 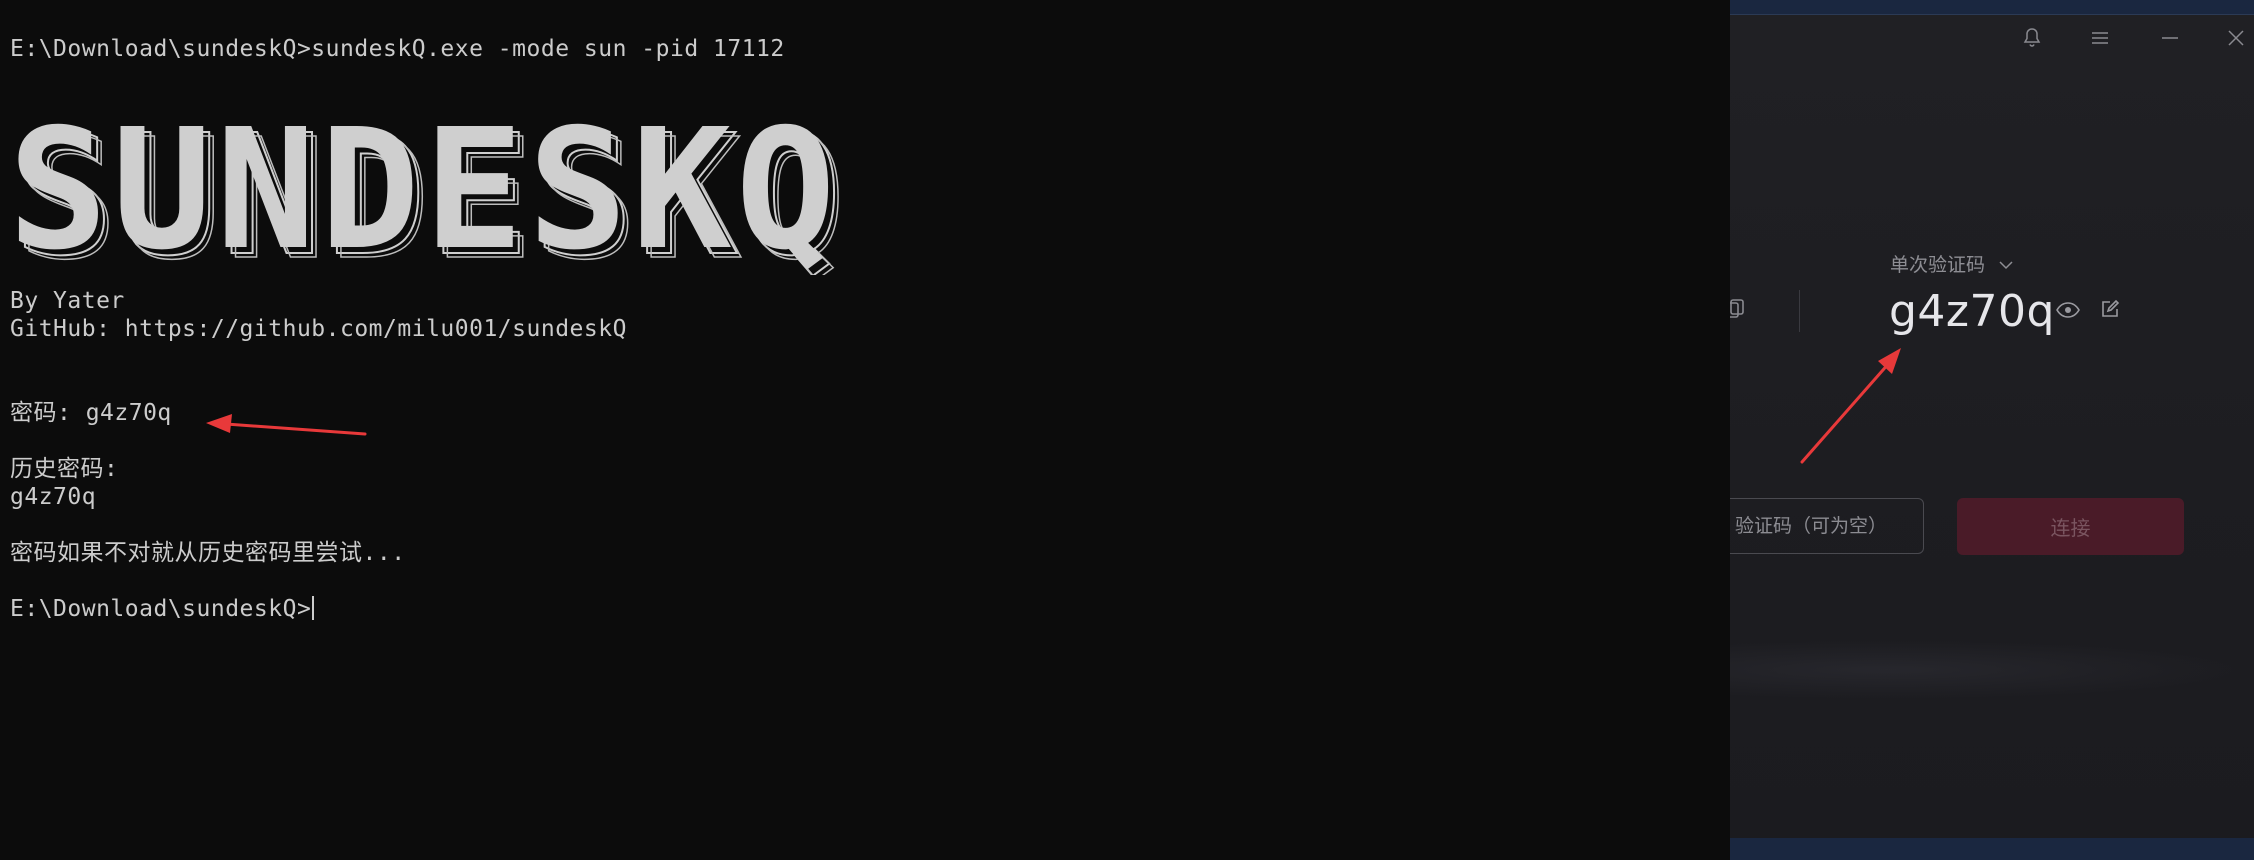 I want to click on sundeskq-banner: SUNDESKQ SUNDESKQ SUNDESKQ, so click(x=427, y=195).